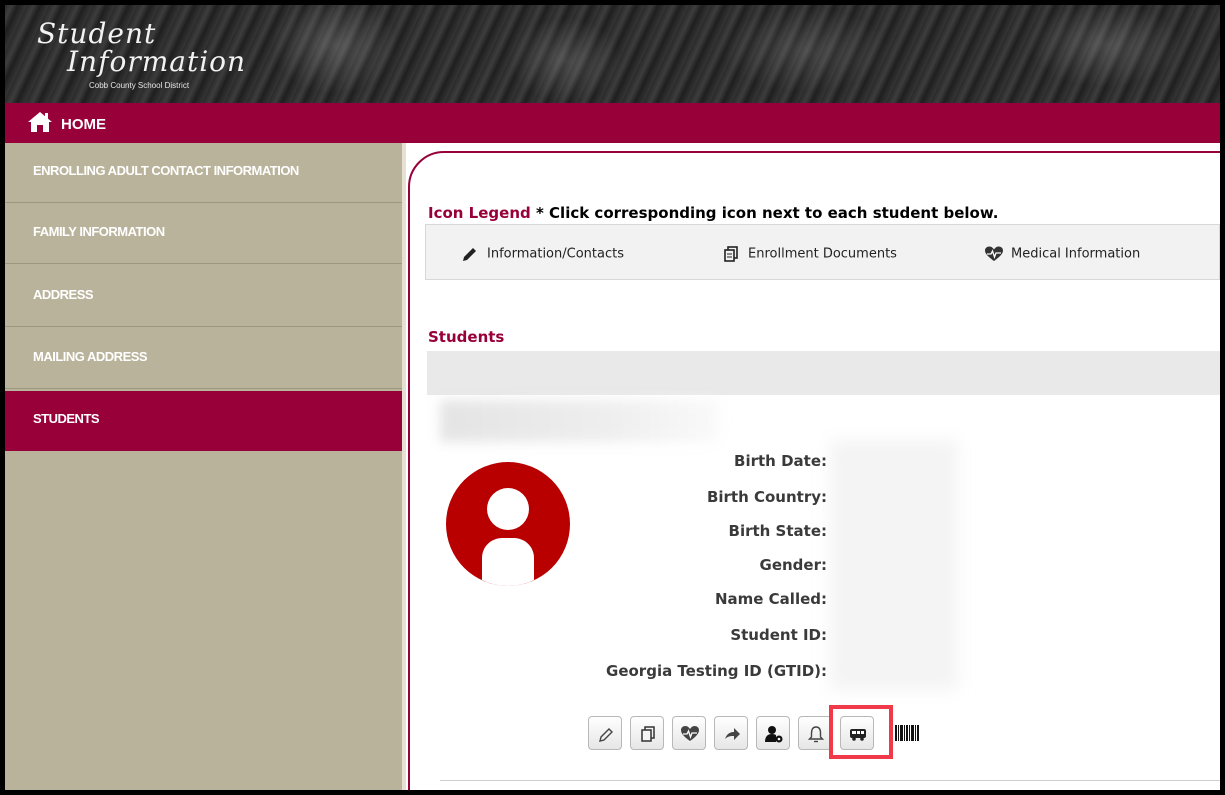  I want to click on sidebar-item-mailing-address: MAILING ADDRESS, so click(203, 359).